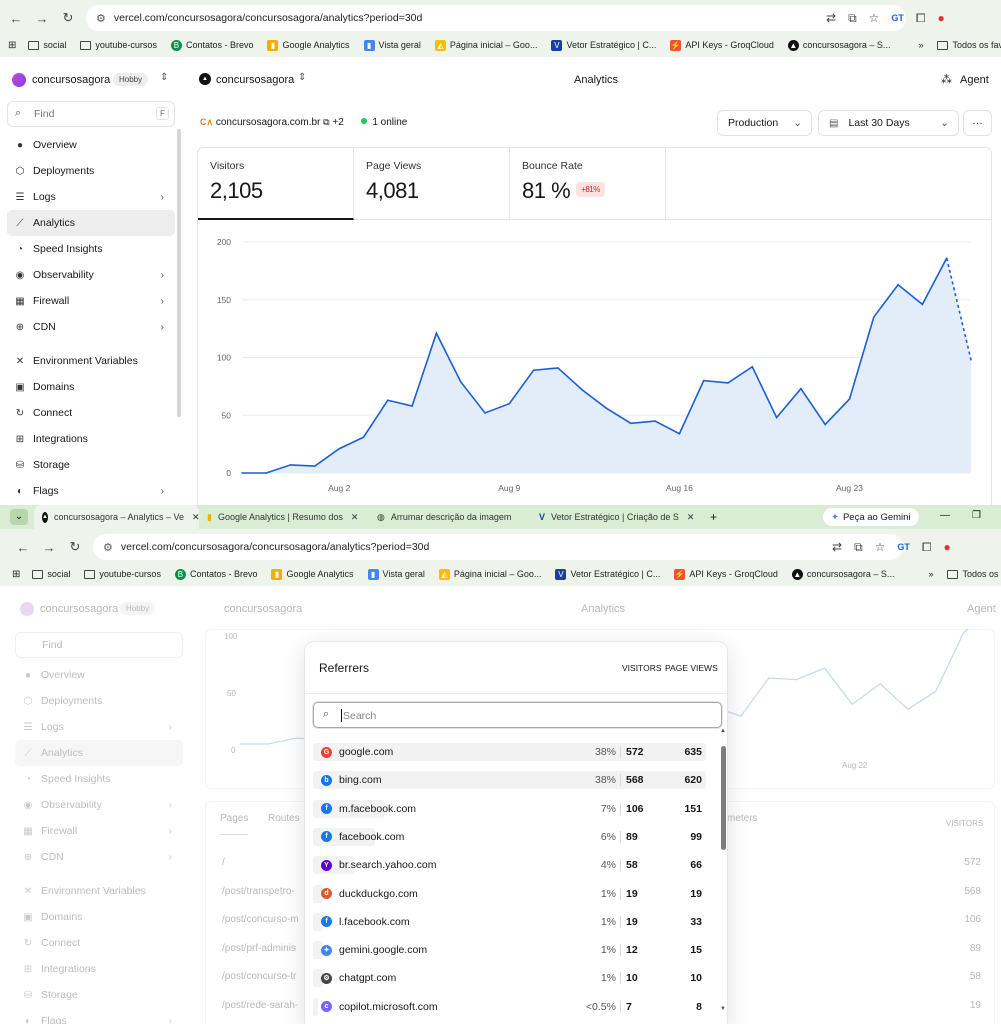 Image resolution: width=1001 pixels, height=1024 pixels. I want to click on referrer-row: f l.facebook.com 1% 19 33, so click(509, 922).